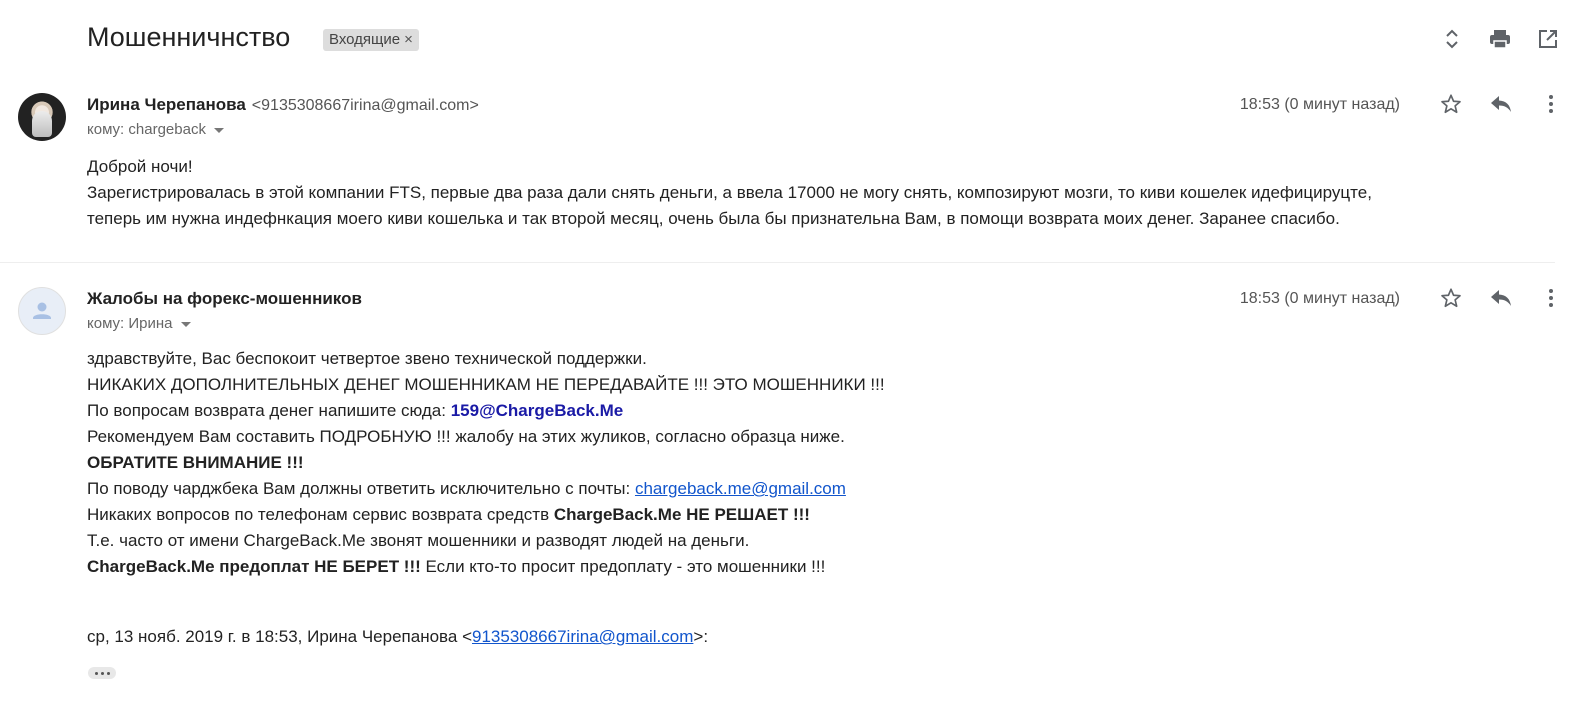 The height and width of the screenshot is (710, 1575). What do you see at coordinates (189, 37) in the screenshot?
I see `email-subject: Мошенничнство` at bounding box center [189, 37].